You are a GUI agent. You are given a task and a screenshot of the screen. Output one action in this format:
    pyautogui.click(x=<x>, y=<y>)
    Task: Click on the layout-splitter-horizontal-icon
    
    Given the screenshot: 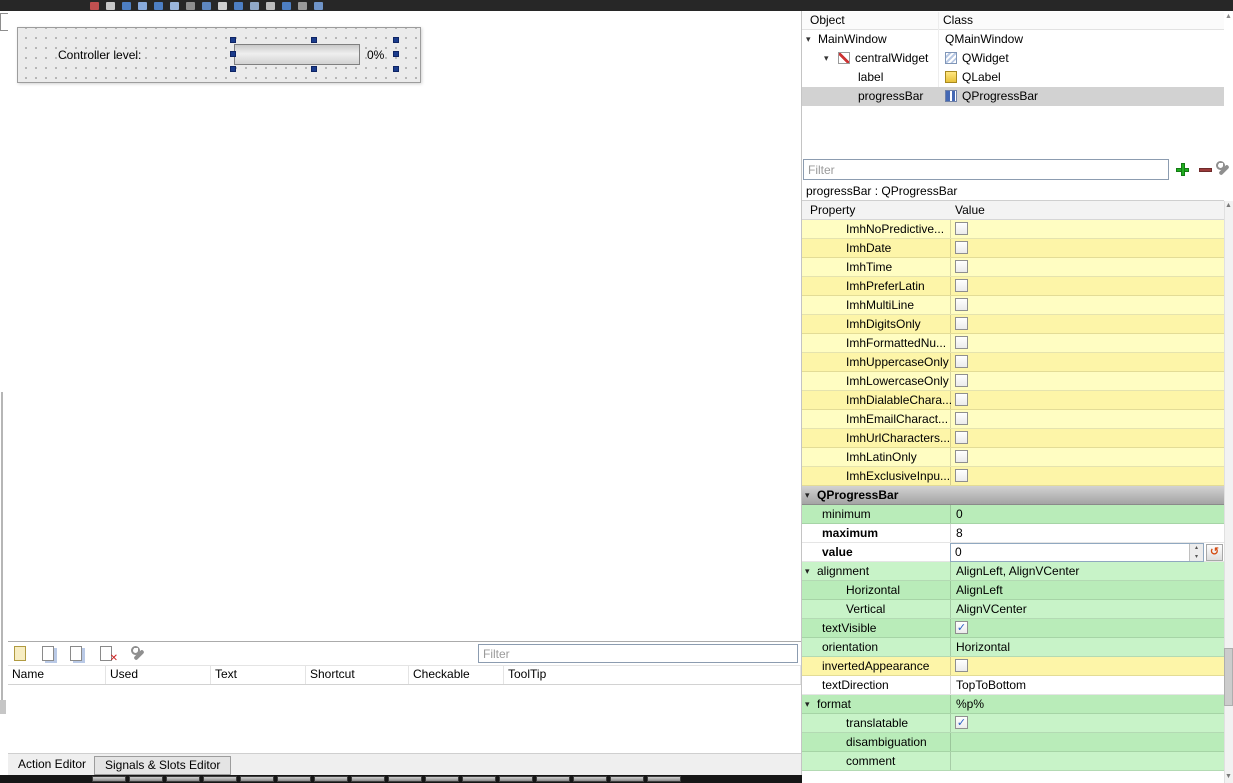 What is the action you would take?
    pyautogui.click(x=238, y=5)
    